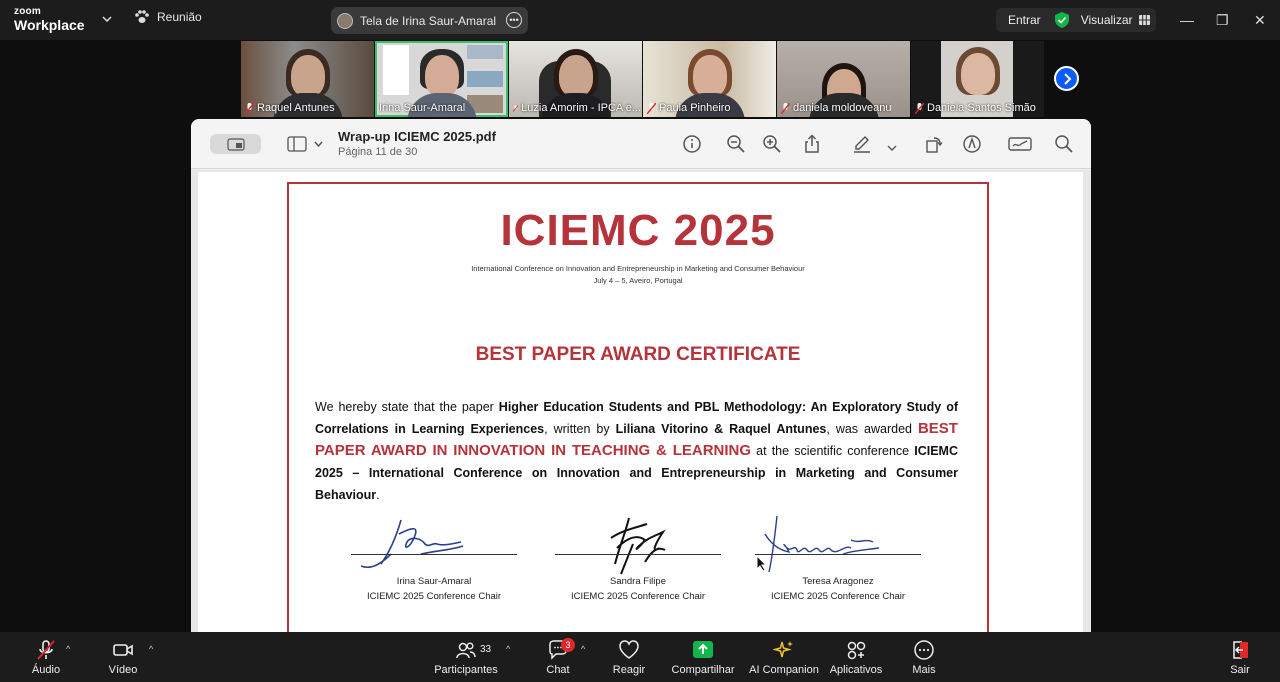 The image size is (1280, 682). What do you see at coordinates (422, 108) in the screenshot?
I see `participant-name-text: Irina Saur-Amaral` at bounding box center [422, 108].